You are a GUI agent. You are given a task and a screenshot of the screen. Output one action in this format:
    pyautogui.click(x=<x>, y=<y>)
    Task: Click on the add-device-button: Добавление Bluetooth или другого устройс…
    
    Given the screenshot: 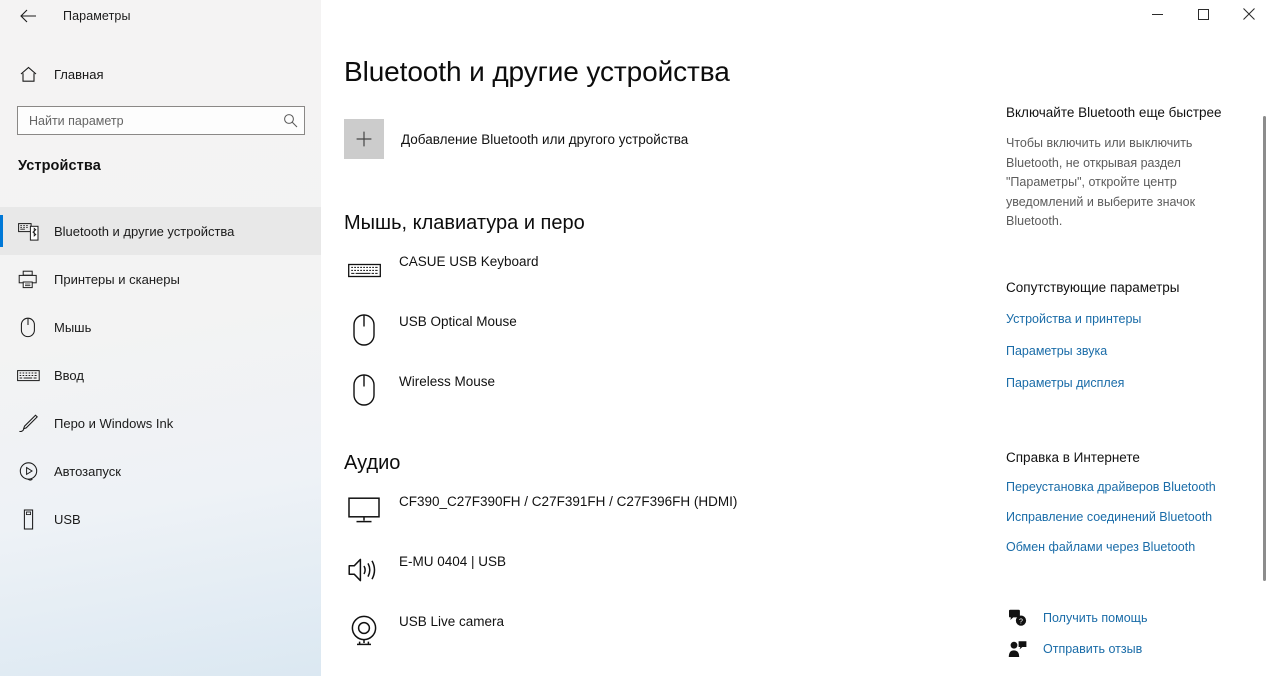 What is the action you would take?
    pyautogui.click(x=516, y=139)
    